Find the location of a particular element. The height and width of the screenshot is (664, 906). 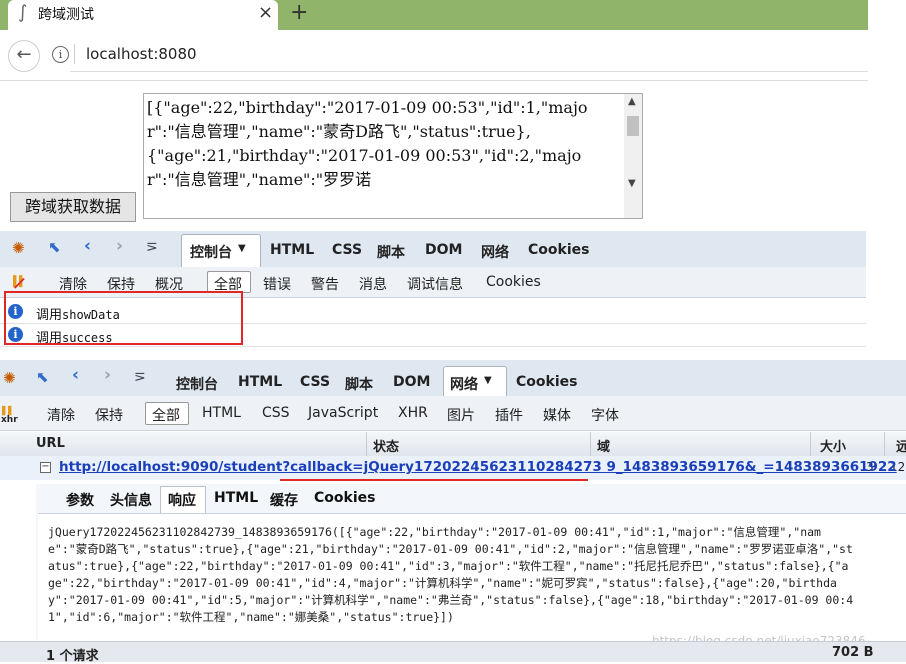

collapse-icon: − is located at coordinates (45, 467).